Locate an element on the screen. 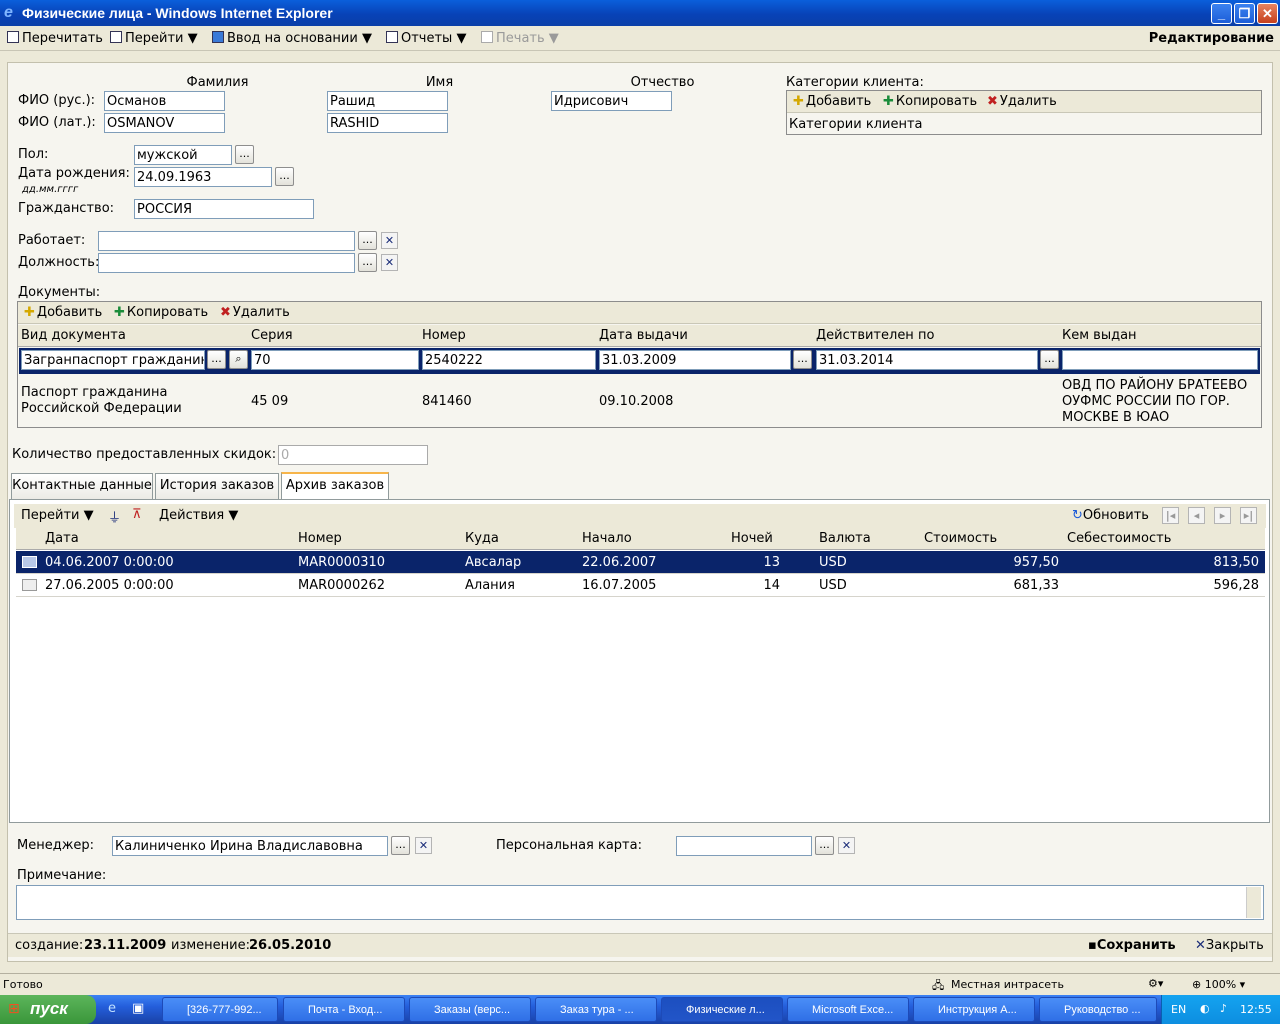  input-basis-menu: Ввод на основании ▼ is located at coordinates (292, 39).